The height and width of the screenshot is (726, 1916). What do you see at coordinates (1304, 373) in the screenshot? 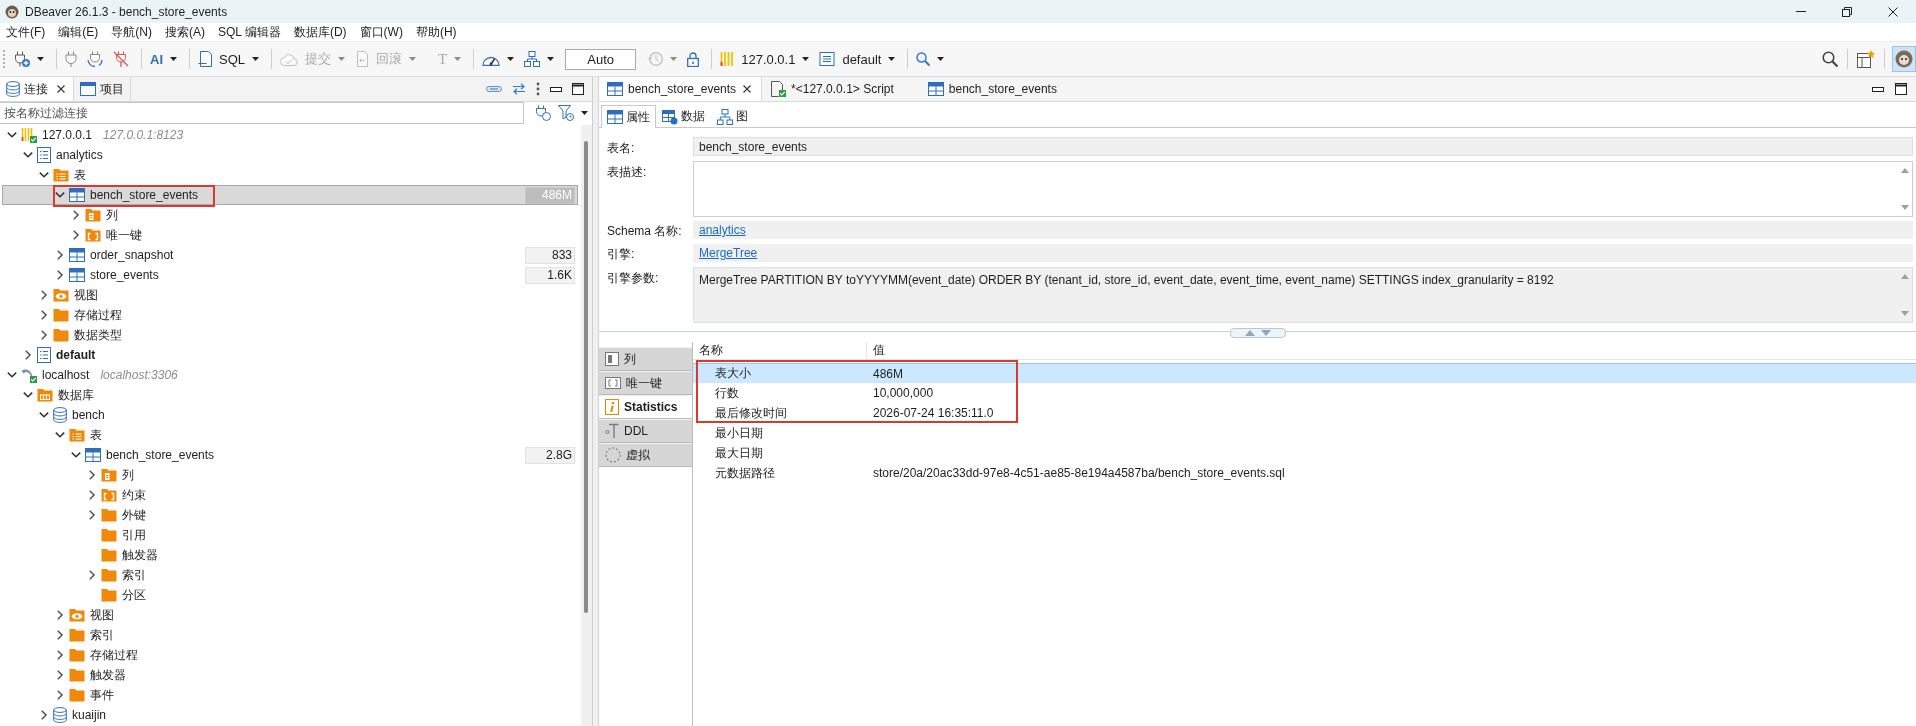
I see `table-row: 表大小 486M` at bounding box center [1304, 373].